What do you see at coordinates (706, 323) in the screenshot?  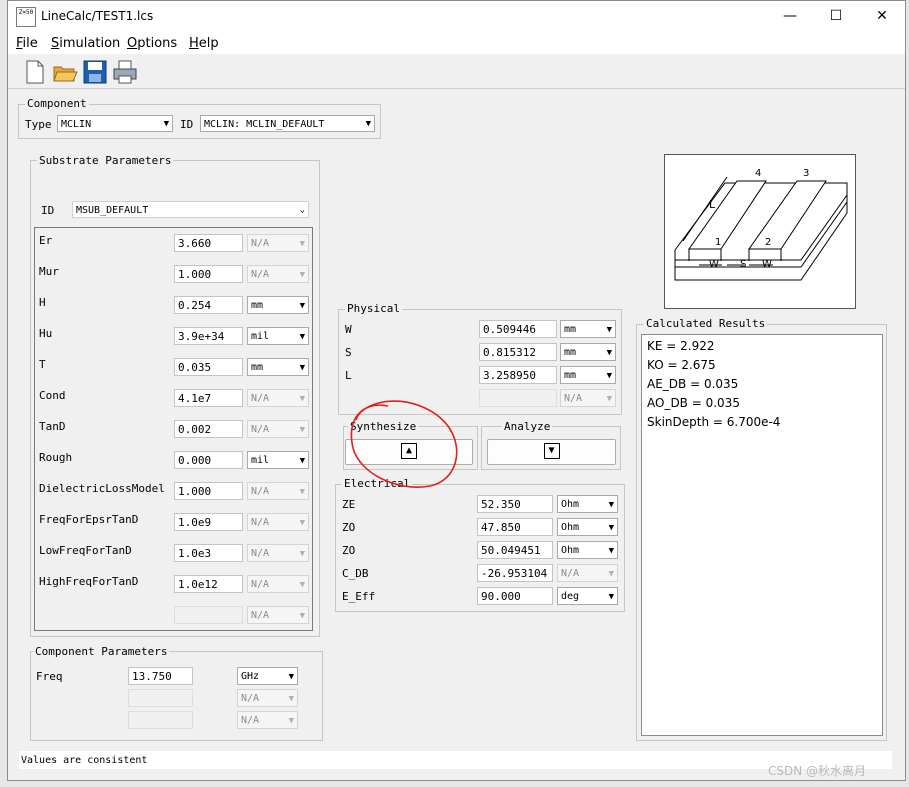 I see `results-legend: Calculated Results` at bounding box center [706, 323].